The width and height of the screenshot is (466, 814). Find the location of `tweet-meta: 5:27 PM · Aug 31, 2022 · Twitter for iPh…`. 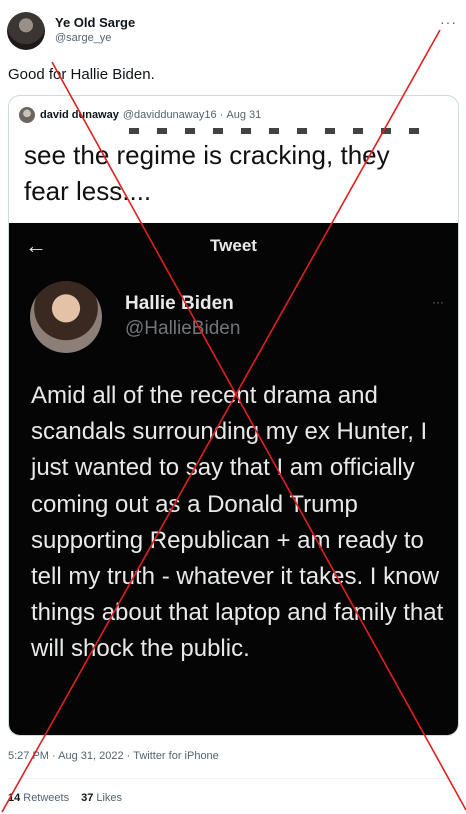

tweet-meta: 5:27 PM · Aug 31, 2022 · Twitter for iPh… is located at coordinates (113, 756).